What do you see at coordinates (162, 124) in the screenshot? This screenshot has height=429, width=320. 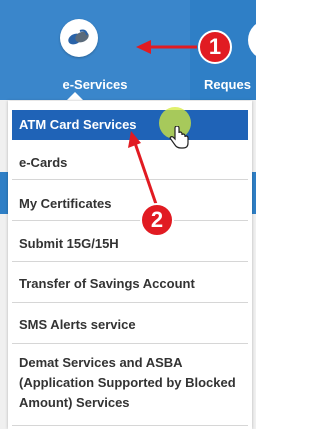 I see `annotation-arrows` at bounding box center [162, 124].